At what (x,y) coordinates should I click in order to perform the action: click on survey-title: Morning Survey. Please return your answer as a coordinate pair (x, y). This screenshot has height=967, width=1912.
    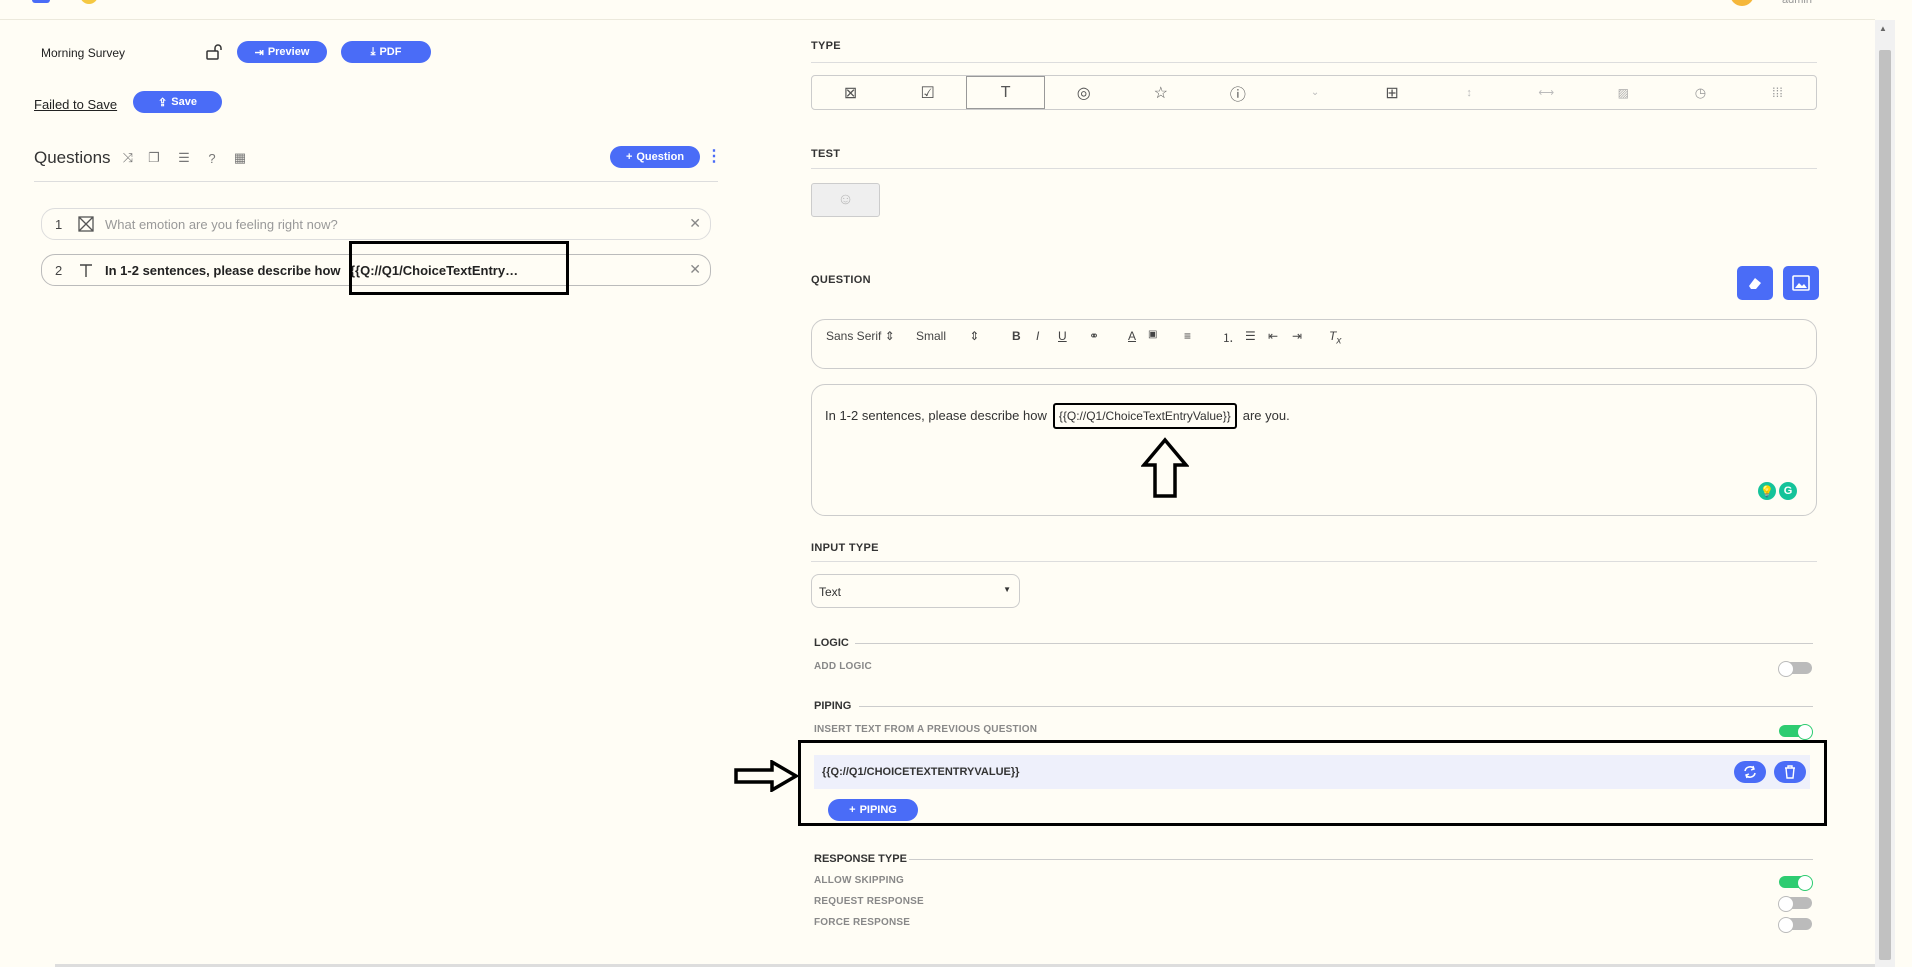
    Looking at the image, I should click on (83, 53).